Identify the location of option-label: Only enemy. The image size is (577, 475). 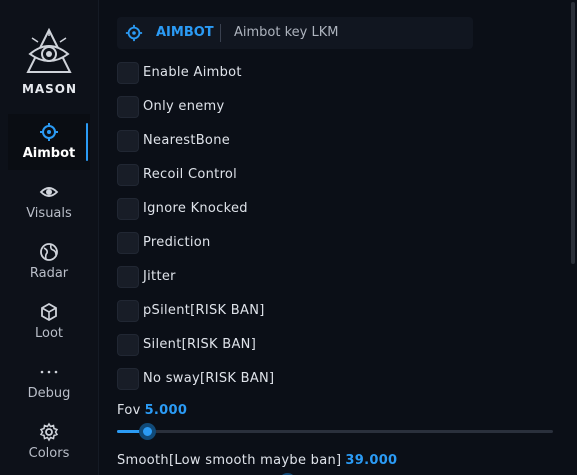
(184, 106).